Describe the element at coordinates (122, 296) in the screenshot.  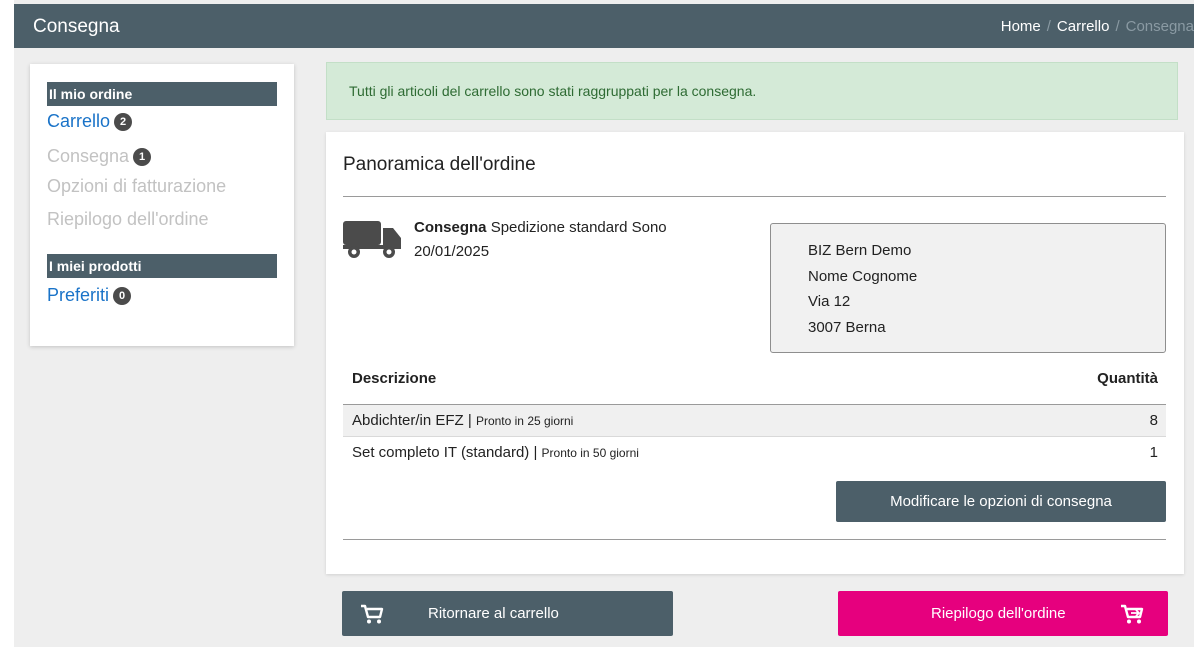
I see `favorites-count-badge: 0` at that location.